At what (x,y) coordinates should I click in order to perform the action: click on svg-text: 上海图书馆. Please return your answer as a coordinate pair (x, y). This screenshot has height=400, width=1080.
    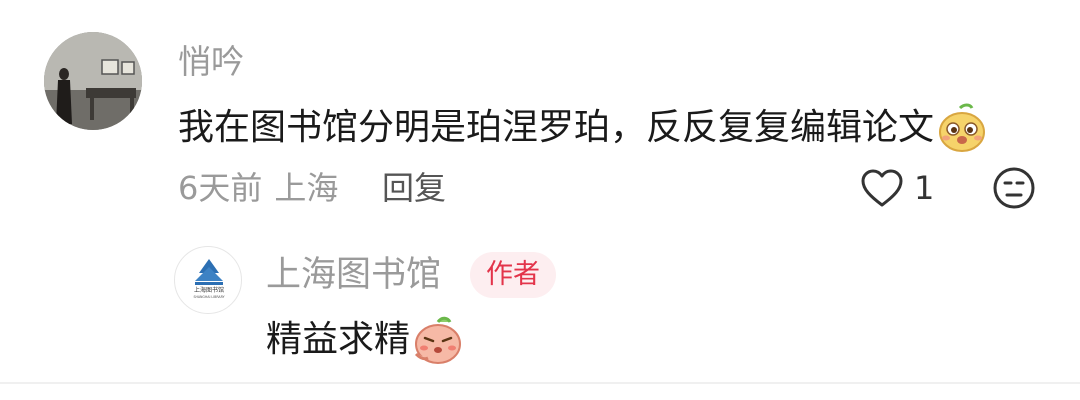
    Looking at the image, I should click on (209, 290).